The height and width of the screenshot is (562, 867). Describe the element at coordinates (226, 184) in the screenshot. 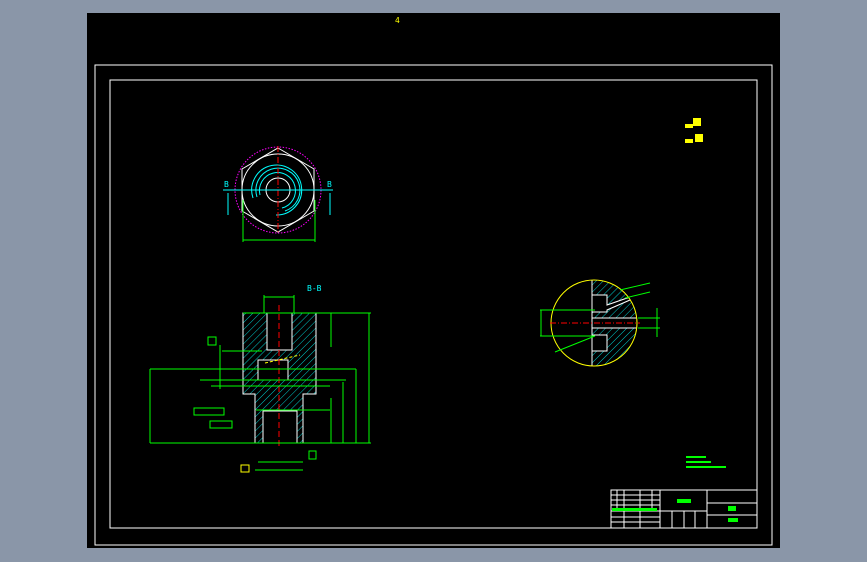

I see `section-mark-left: B` at that location.